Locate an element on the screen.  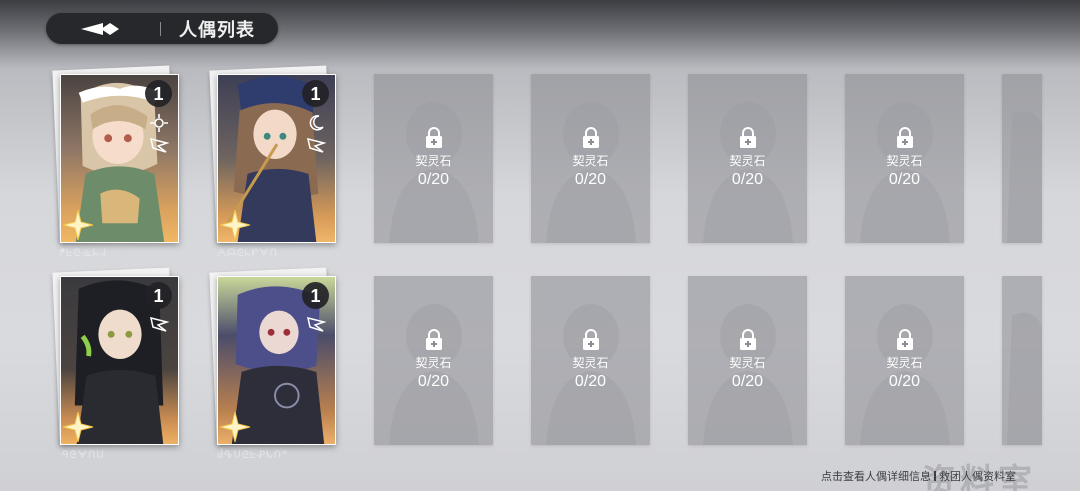
doll-name: ᖰᖶᘓᓍᖾᖽ is located at coordinates (83, 253).